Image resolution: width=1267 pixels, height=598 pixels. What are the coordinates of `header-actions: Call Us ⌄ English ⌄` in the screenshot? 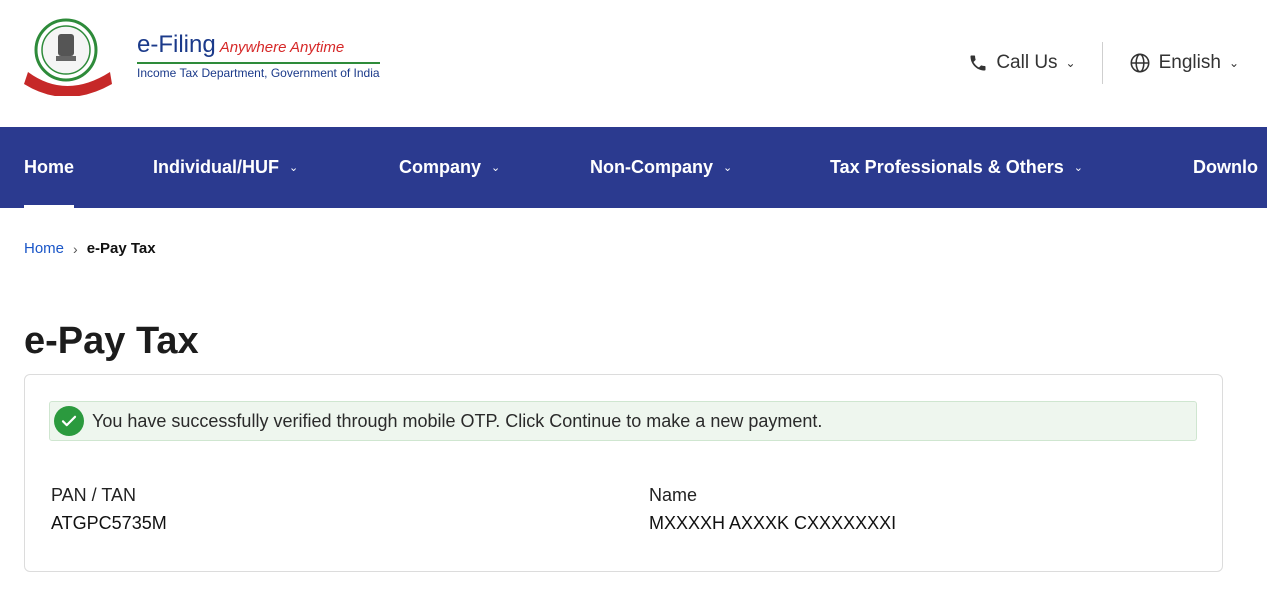 It's located at (1103, 63).